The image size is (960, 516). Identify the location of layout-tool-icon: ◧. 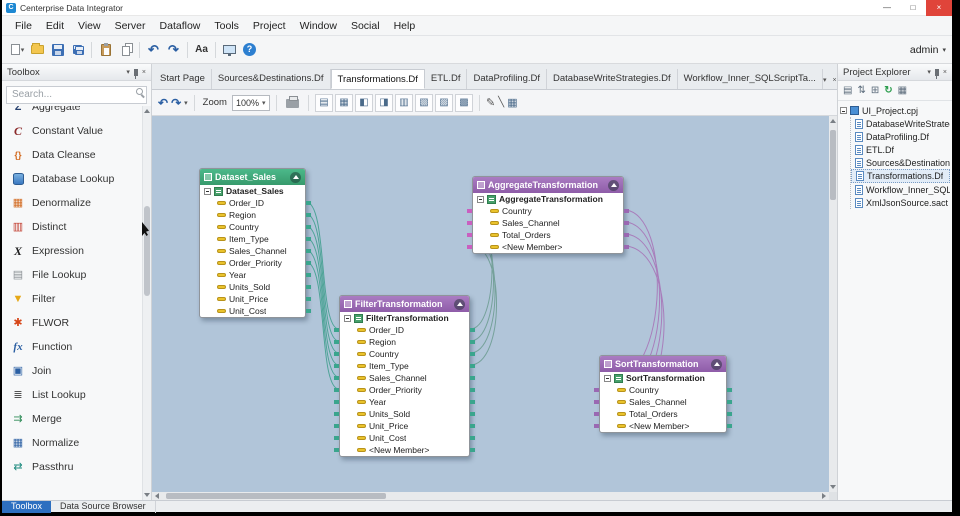
(363, 102).